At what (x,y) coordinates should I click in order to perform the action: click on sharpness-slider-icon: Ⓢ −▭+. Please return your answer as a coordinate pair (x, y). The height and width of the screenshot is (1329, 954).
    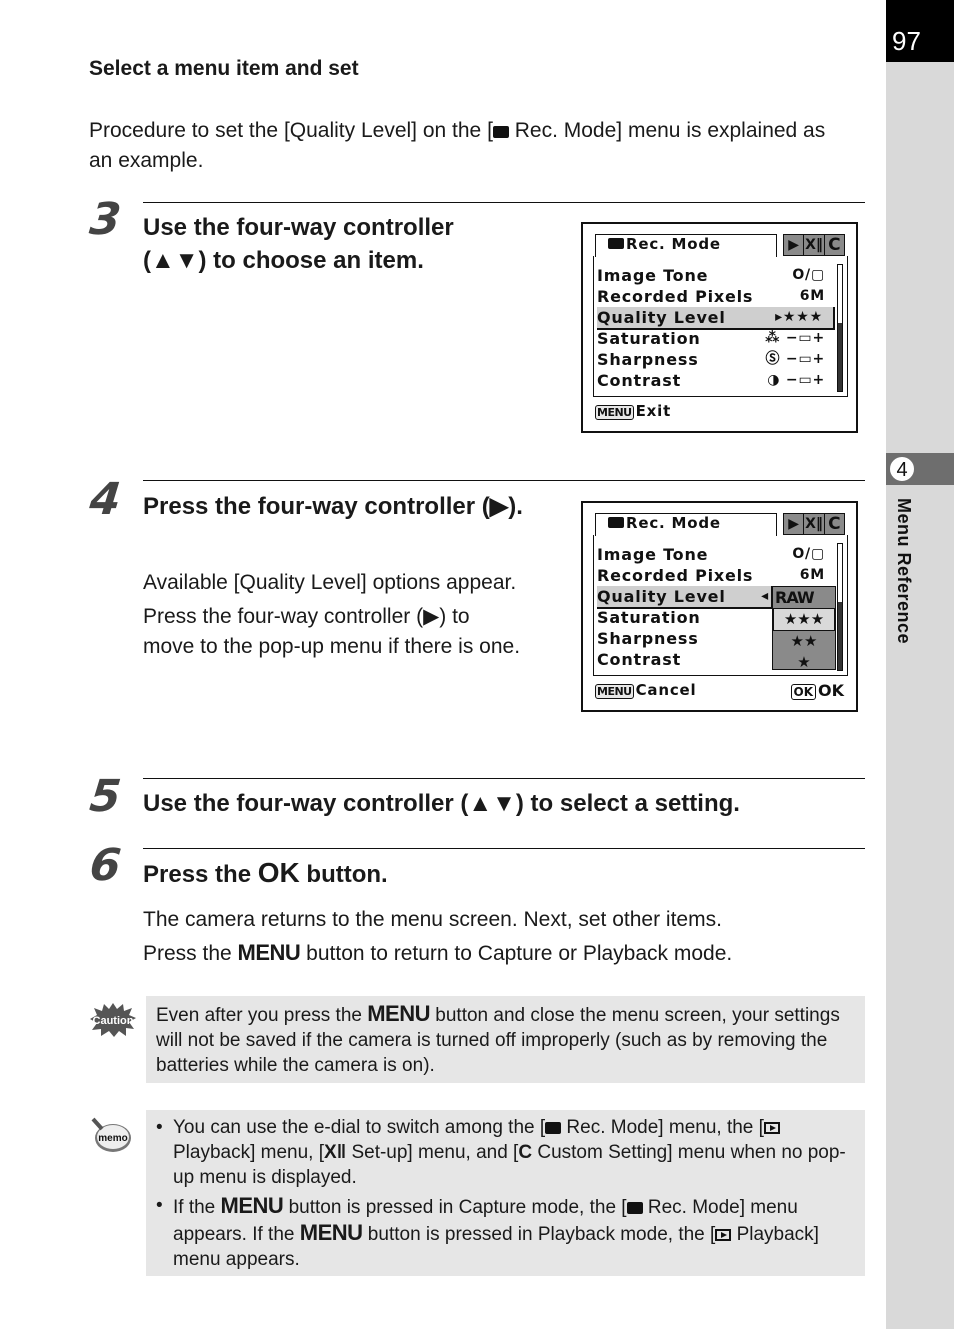
    Looking at the image, I should click on (795, 359).